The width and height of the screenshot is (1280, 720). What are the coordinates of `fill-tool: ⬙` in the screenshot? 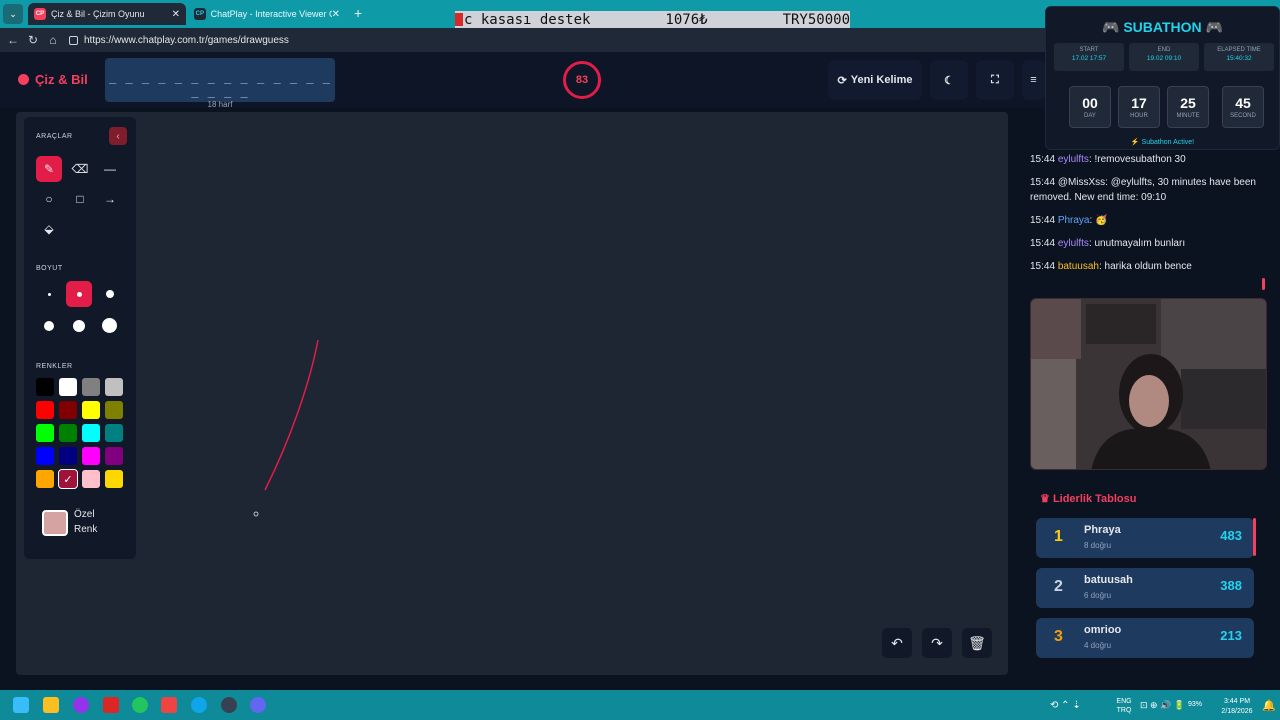 It's located at (49, 229).